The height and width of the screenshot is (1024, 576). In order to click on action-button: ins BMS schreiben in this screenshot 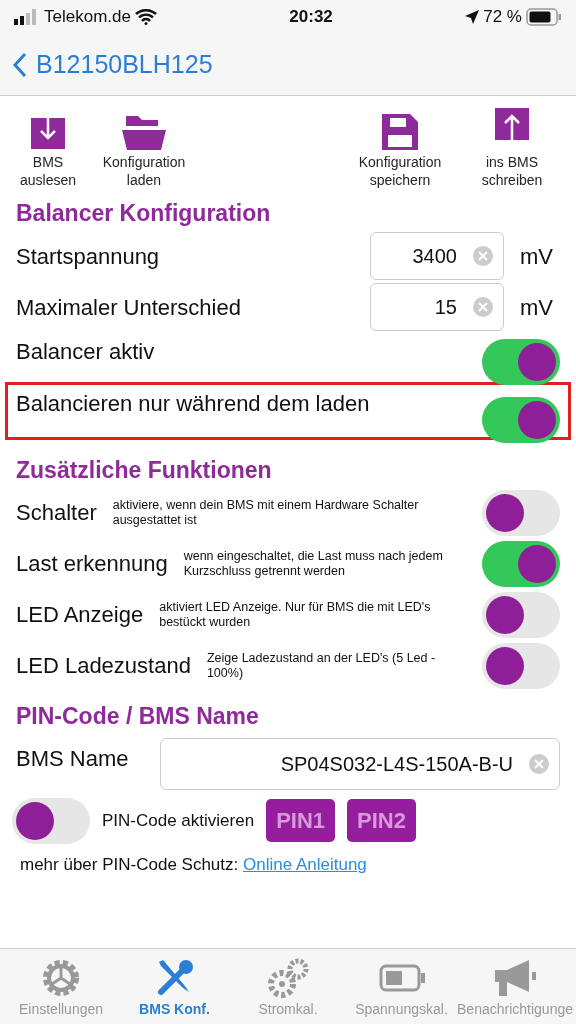, I will do `click(512, 171)`.